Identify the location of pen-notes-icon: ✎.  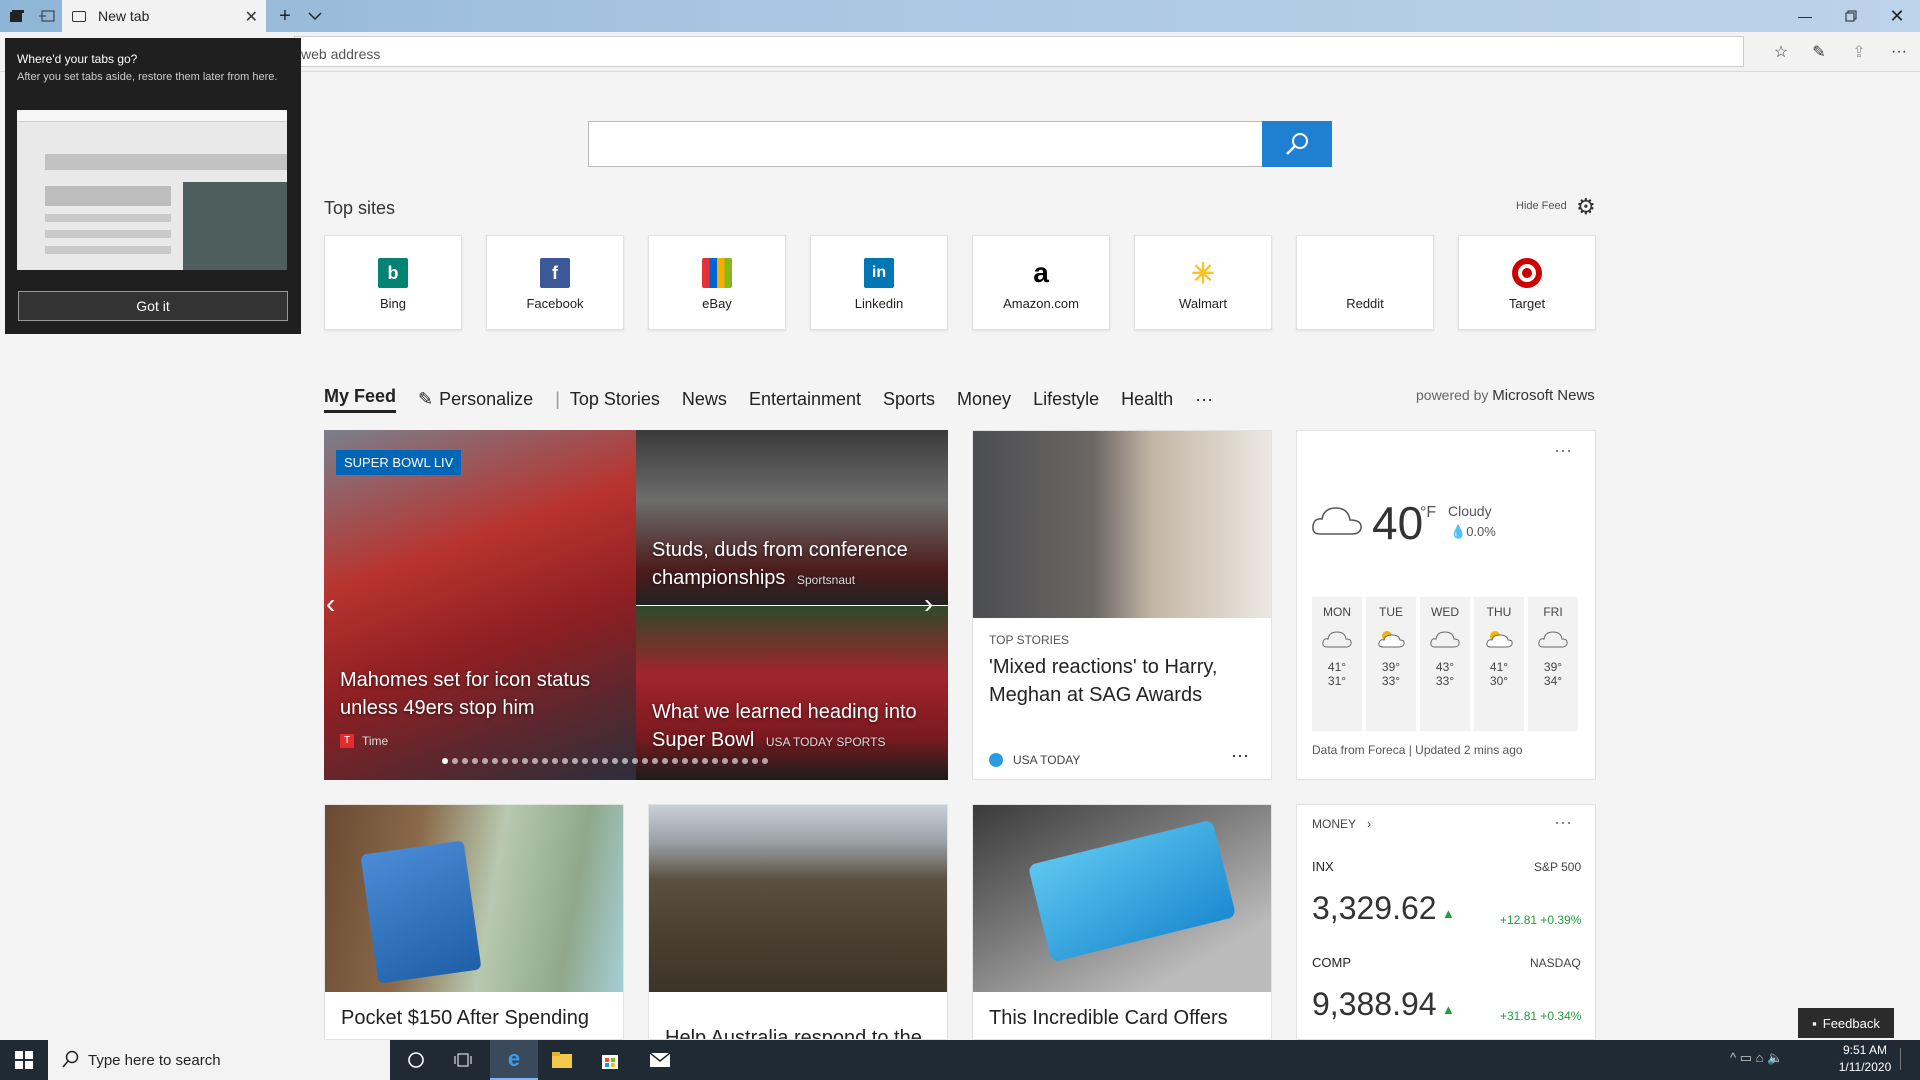
(1819, 52).